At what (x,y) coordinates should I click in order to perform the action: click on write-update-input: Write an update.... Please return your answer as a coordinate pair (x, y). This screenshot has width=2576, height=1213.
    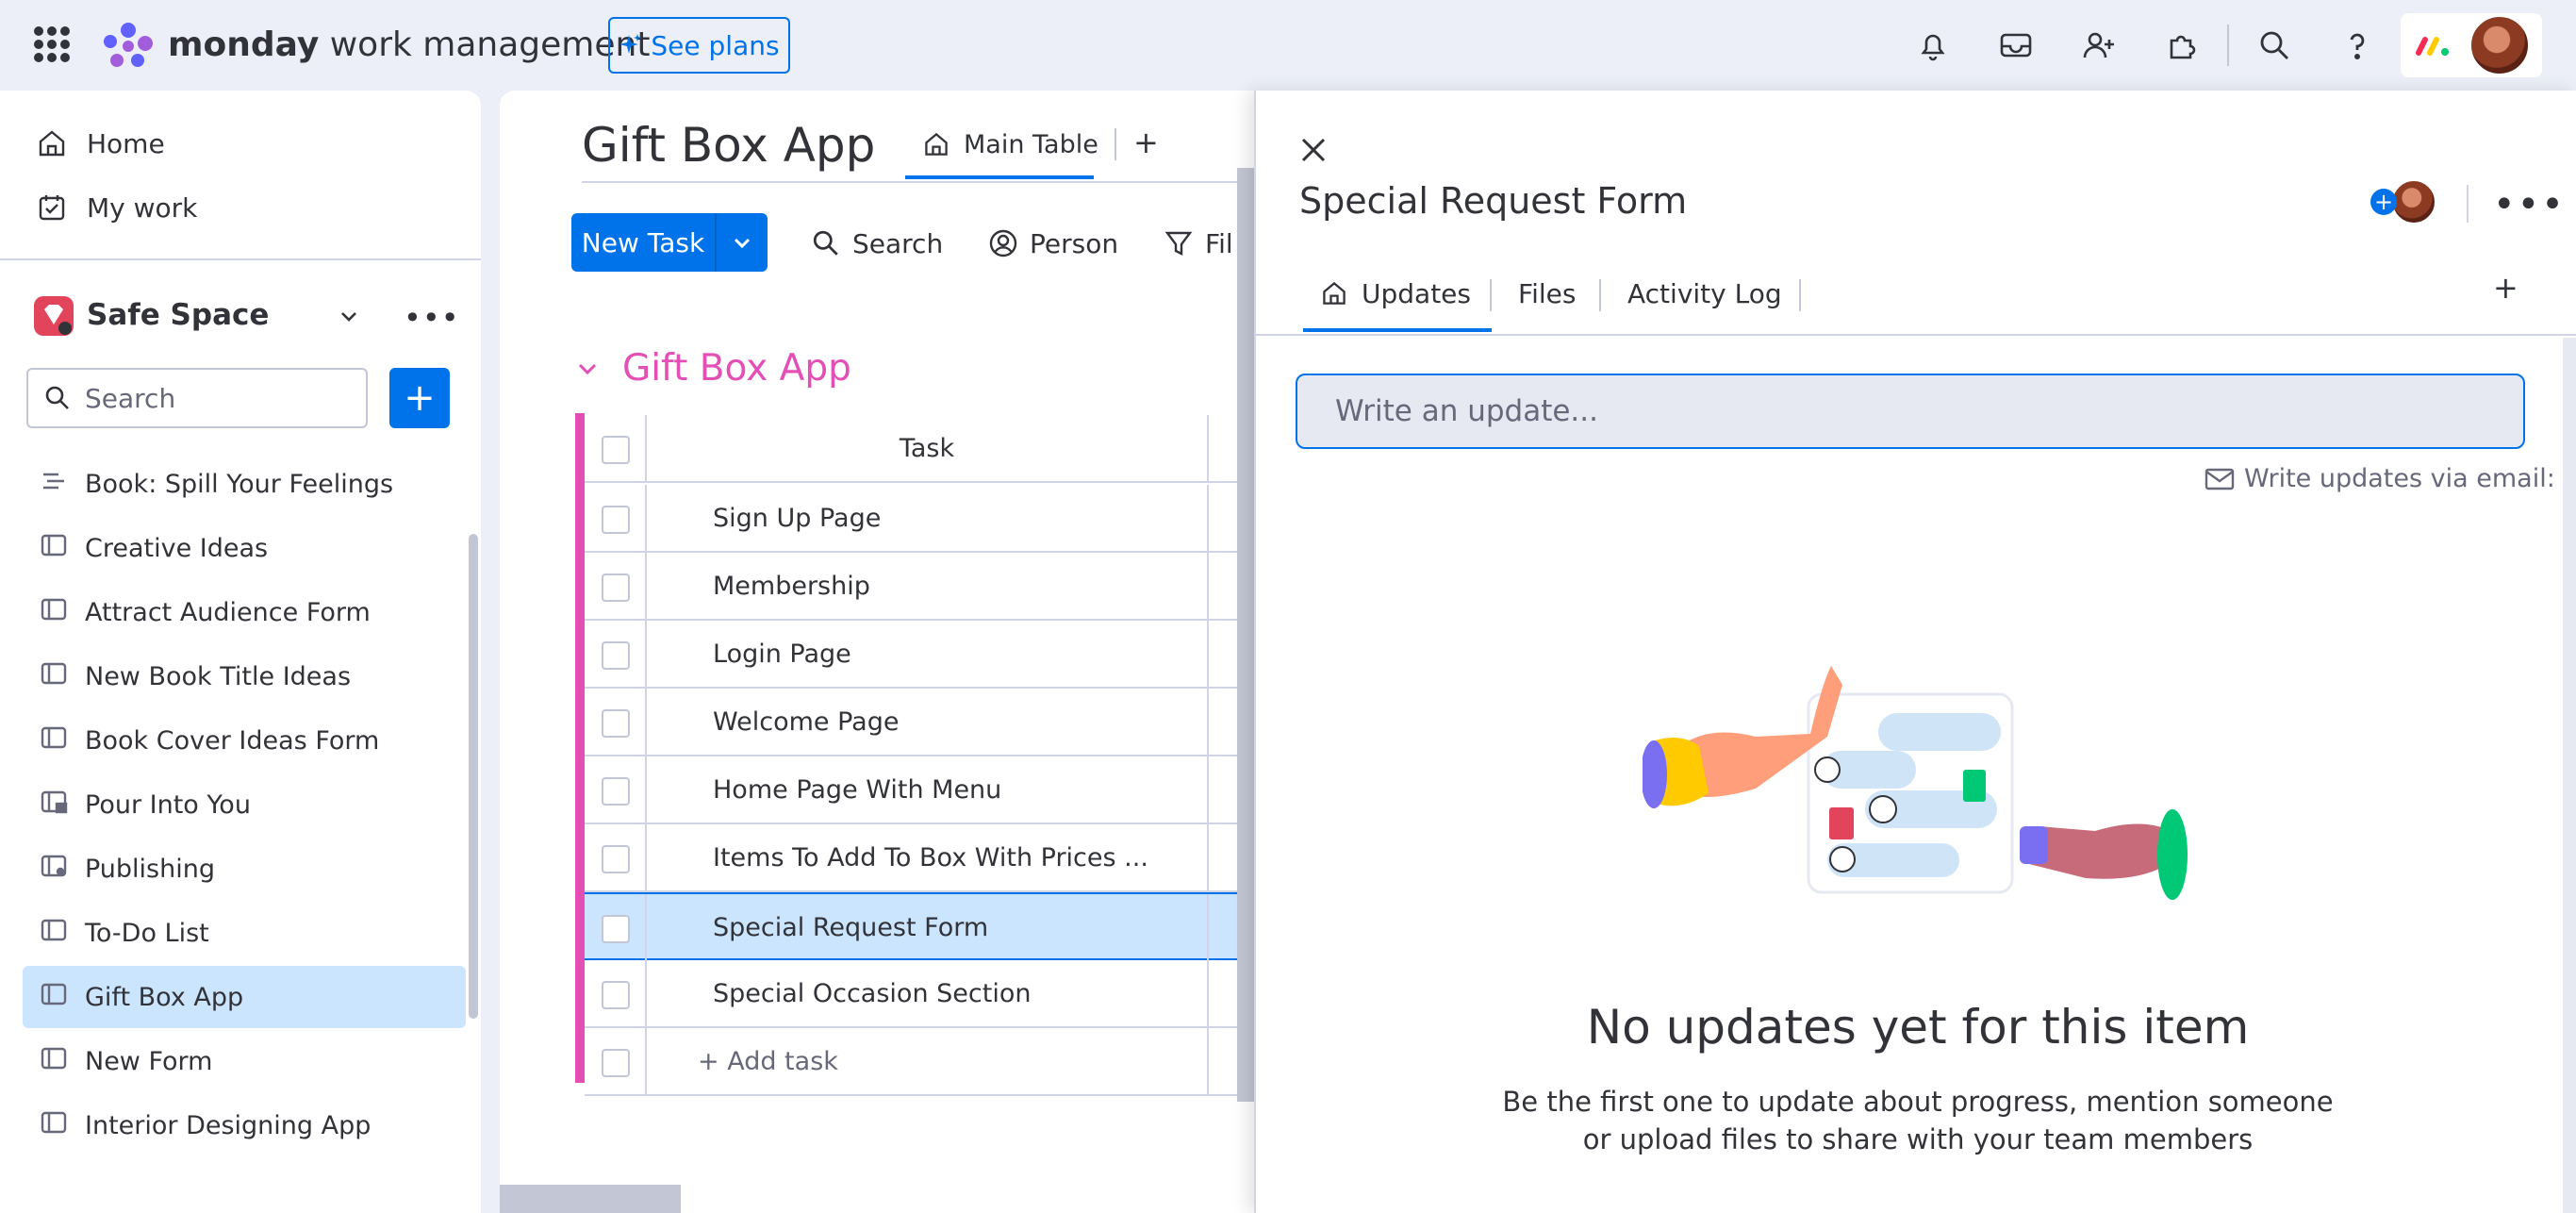
    Looking at the image, I should click on (1910, 412).